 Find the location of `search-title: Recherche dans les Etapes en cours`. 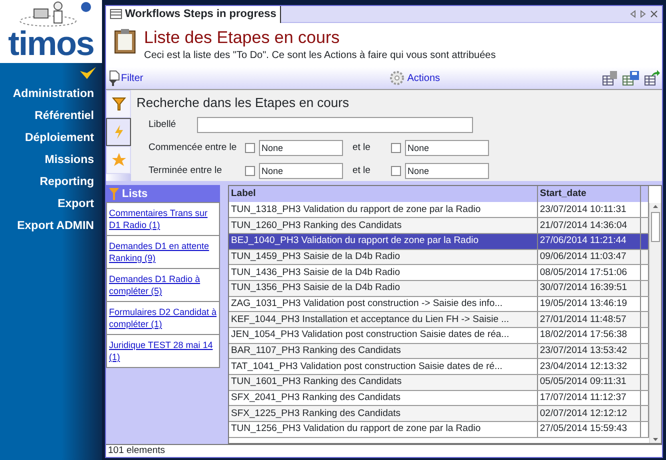

search-title: Recherche dans les Etapes en cours is located at coordinates (243, 103).